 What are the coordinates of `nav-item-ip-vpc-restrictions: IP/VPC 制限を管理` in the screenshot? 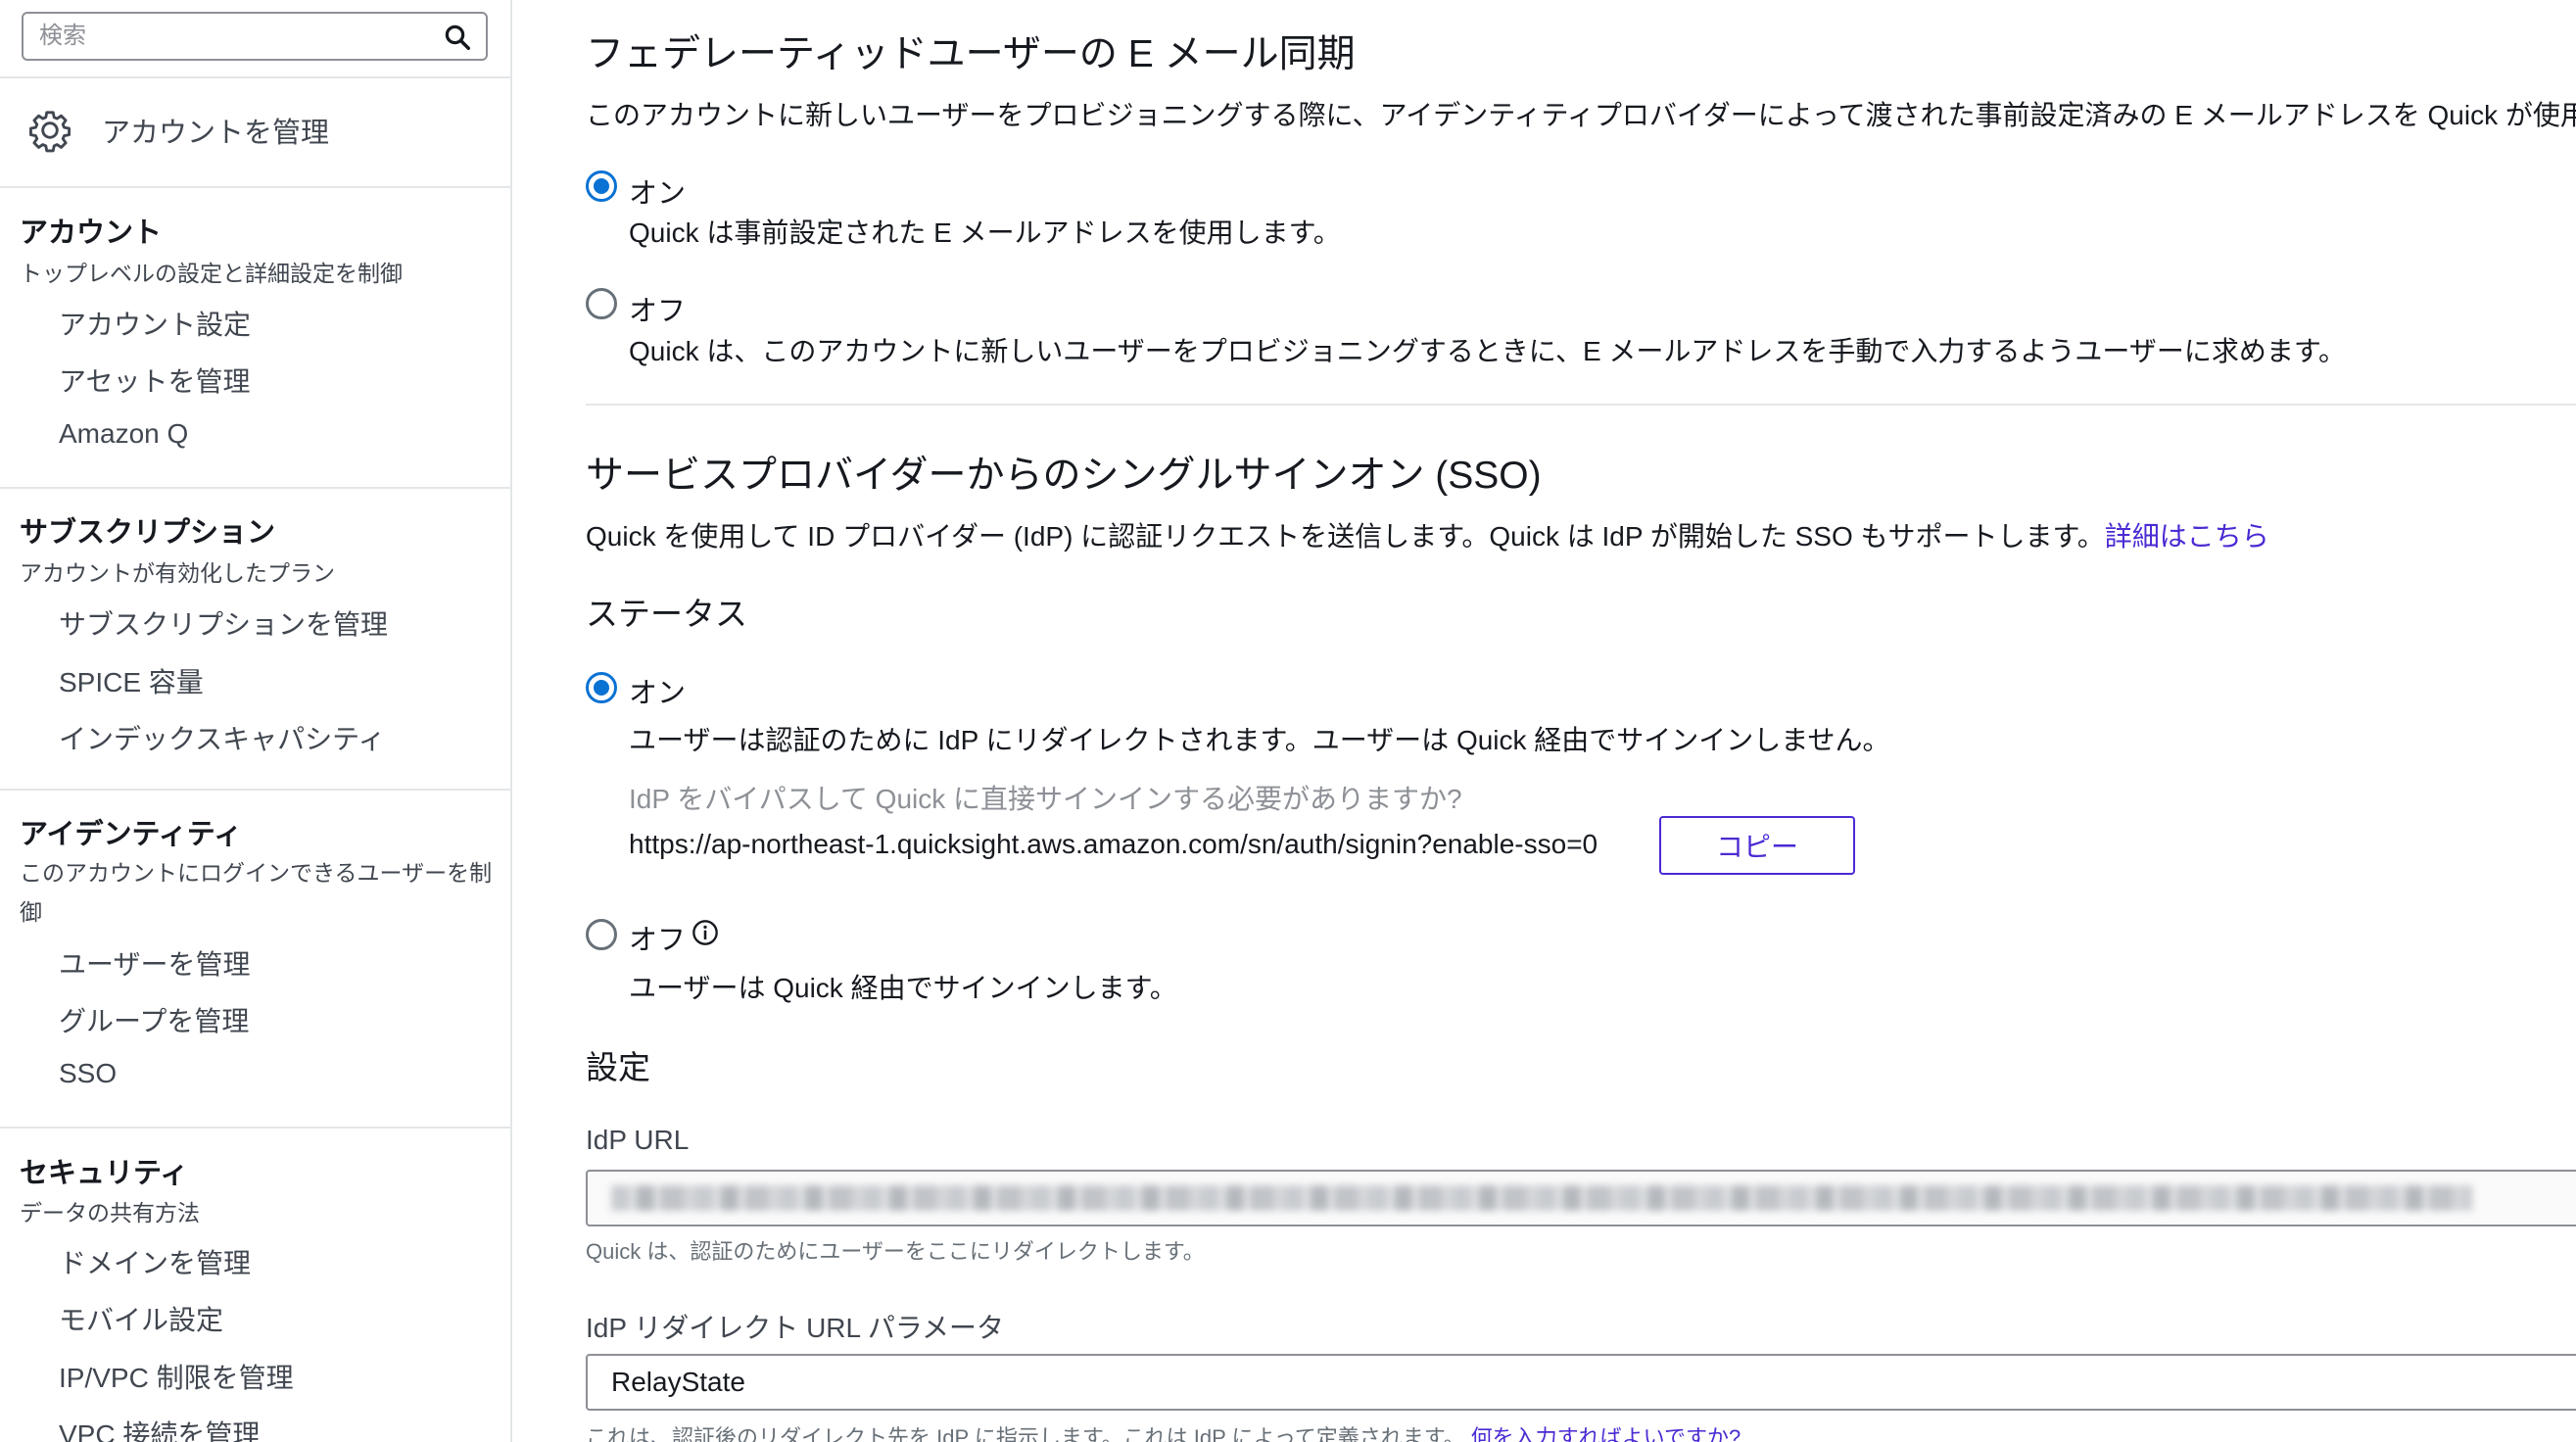 It's located at (177, 1376).